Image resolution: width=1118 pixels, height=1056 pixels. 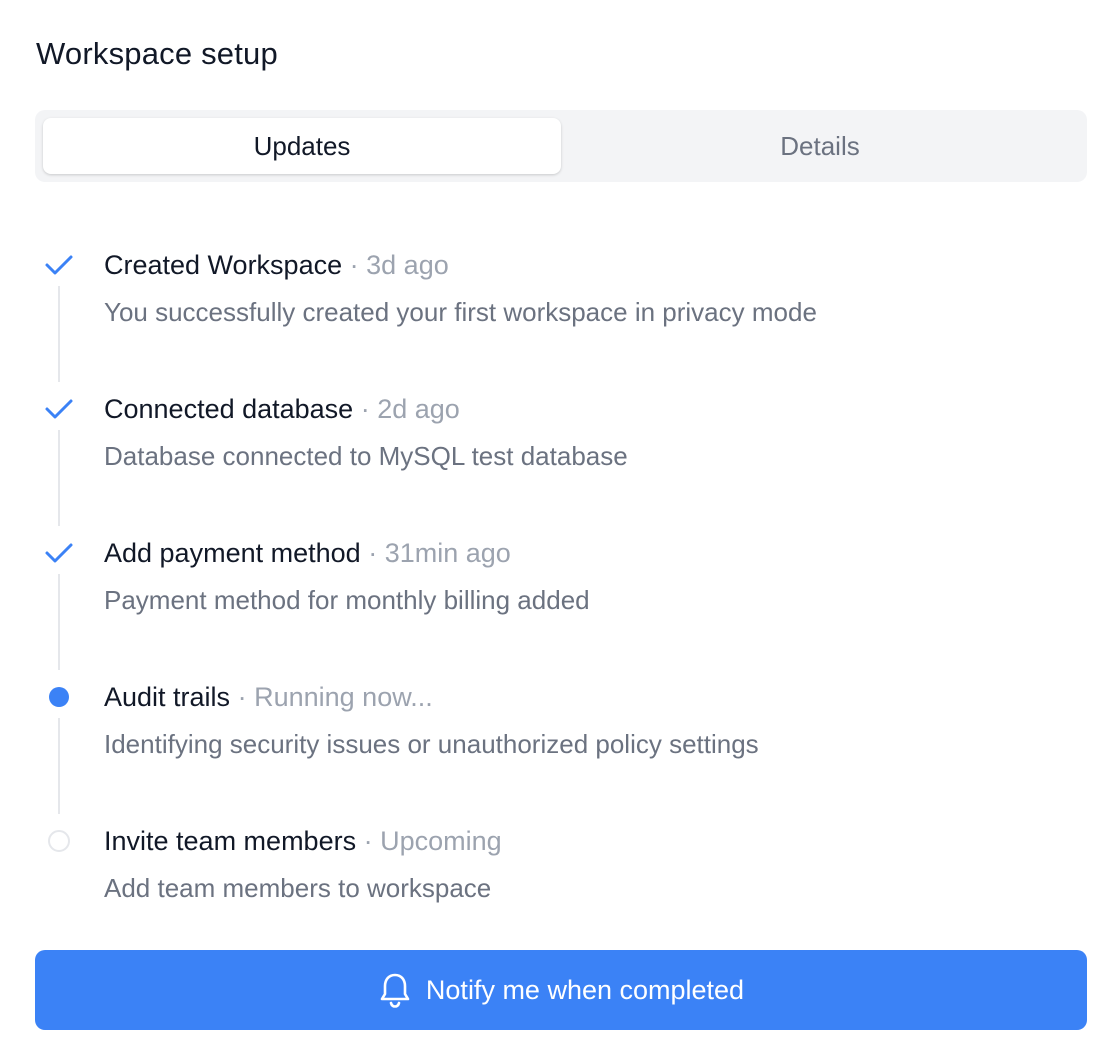 What do you see at coordinates (230, 841) in the screenshot?
I see `step-title: Invite team members` at bounding box center [230, 841].